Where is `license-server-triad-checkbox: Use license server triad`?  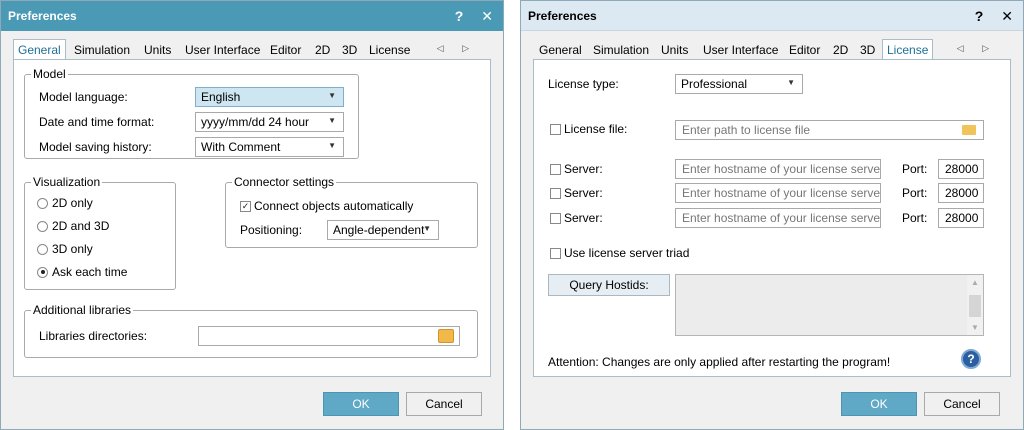
license-server-triad-checkbox: Use license server triad is located at coordinates (619, 253).